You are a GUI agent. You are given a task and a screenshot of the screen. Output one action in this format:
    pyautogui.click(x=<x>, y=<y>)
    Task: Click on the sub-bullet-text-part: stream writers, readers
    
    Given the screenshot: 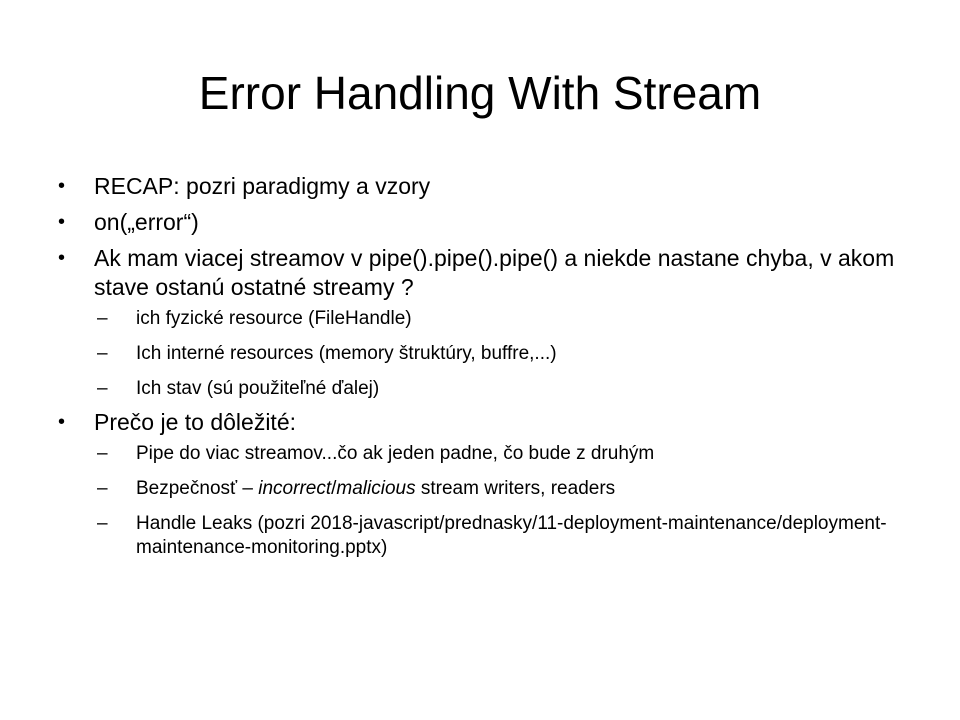 What is the action you would take?
    pyautogui.click(x=515, y=488)
    